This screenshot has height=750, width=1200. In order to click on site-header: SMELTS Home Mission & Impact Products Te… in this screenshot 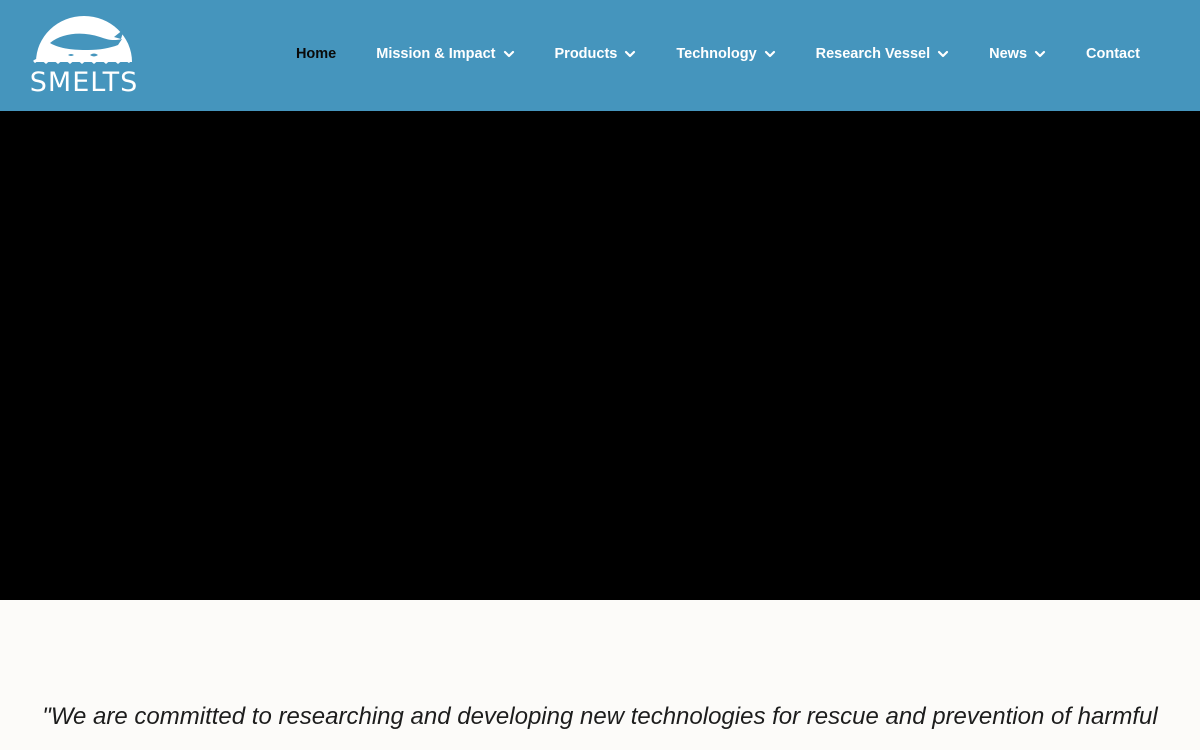, I will do `click(600, 55)`.